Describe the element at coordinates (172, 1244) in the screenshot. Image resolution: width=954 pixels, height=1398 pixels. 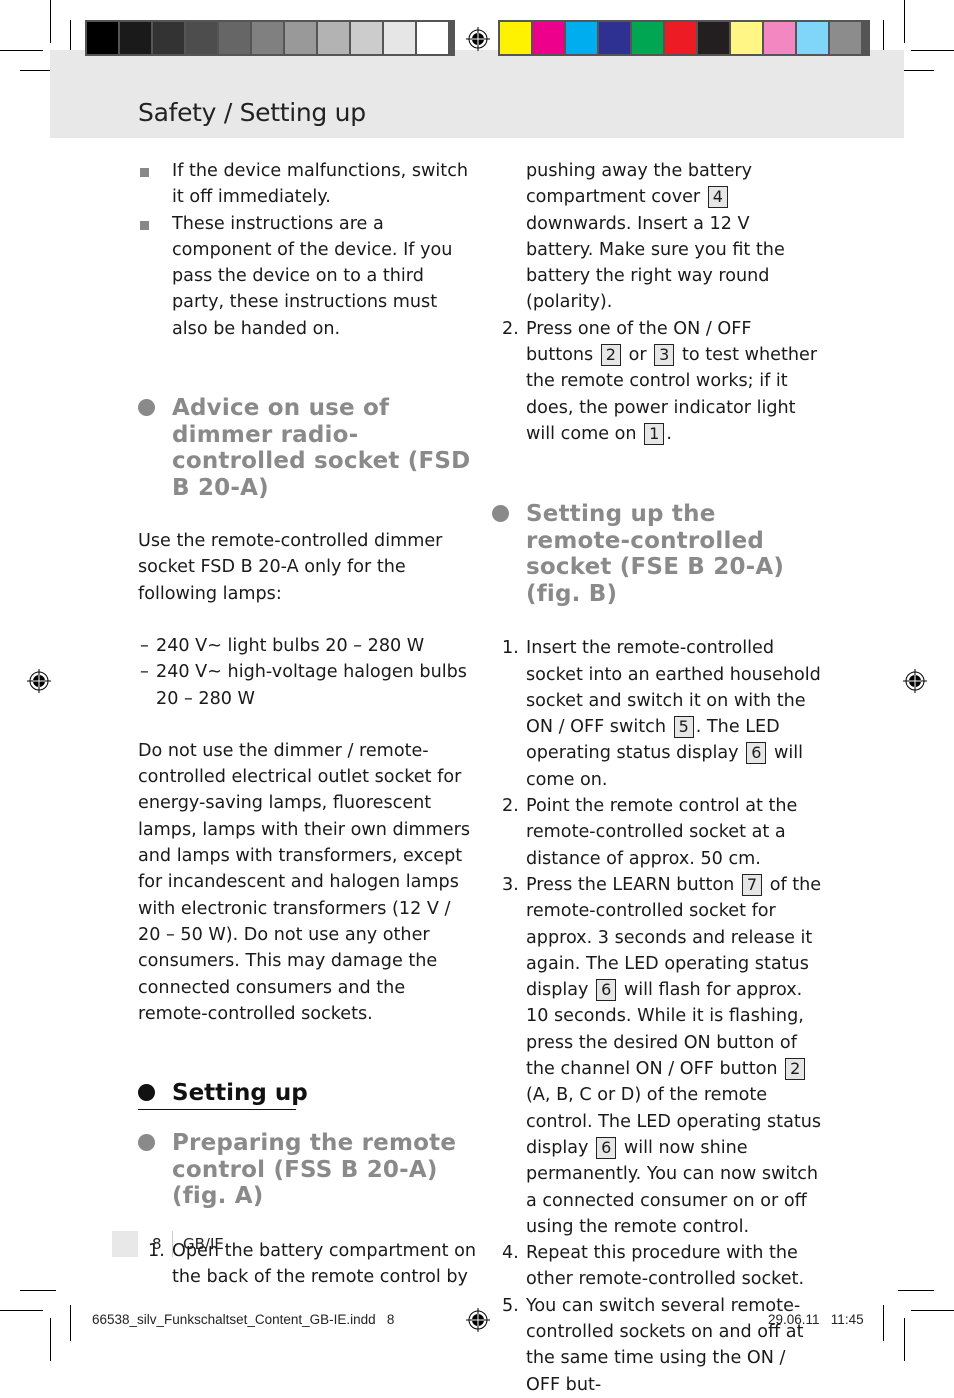
I see `footer-divider` at that location.